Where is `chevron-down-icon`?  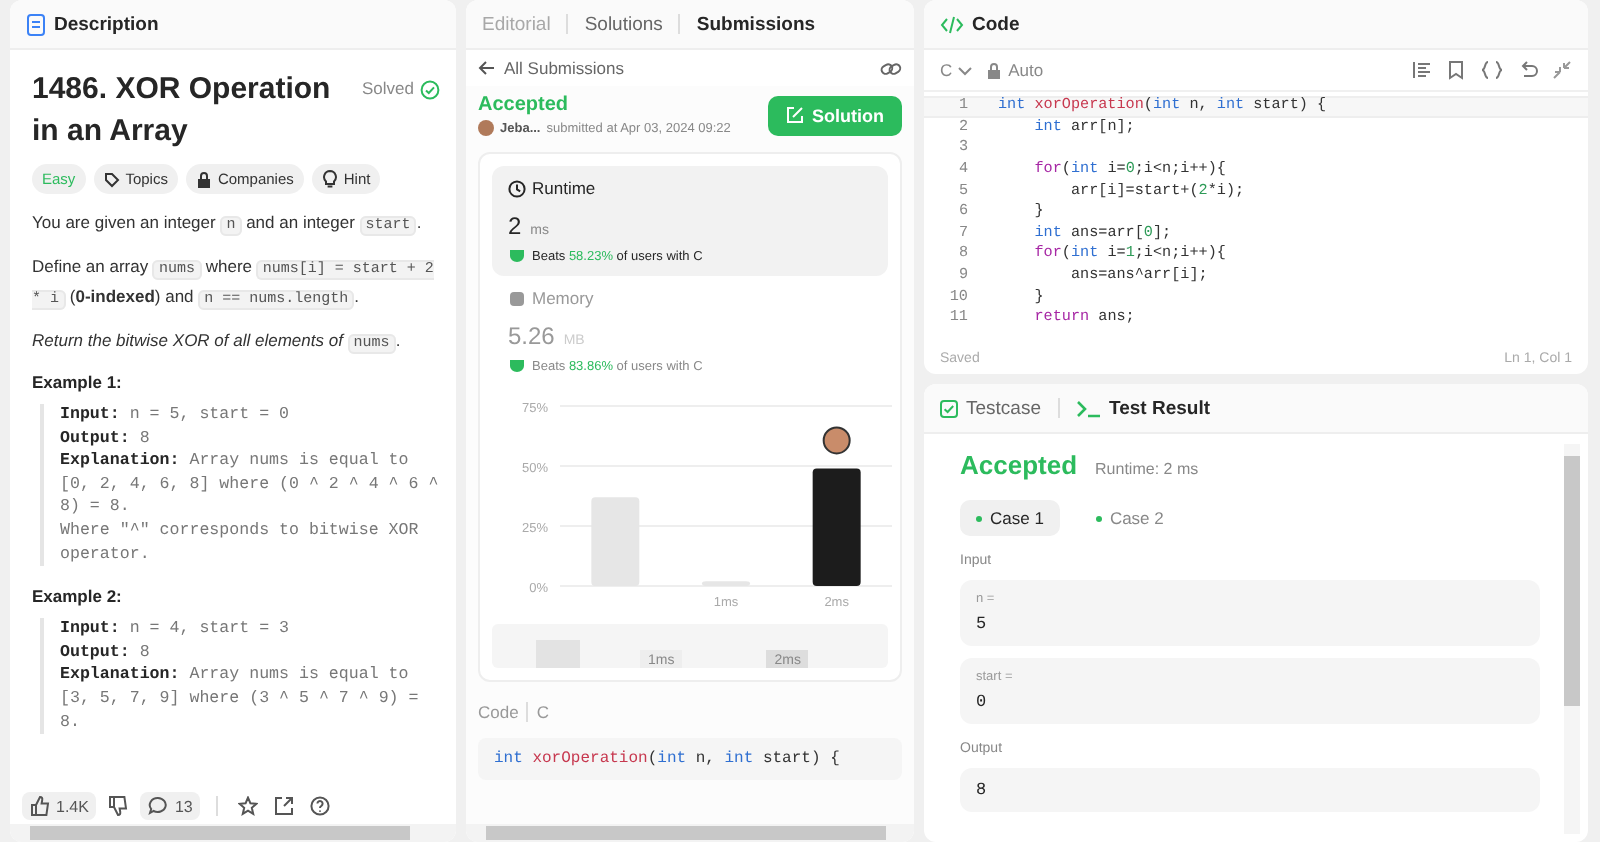
chevron-down-icon is located at coordinates (965, 70).